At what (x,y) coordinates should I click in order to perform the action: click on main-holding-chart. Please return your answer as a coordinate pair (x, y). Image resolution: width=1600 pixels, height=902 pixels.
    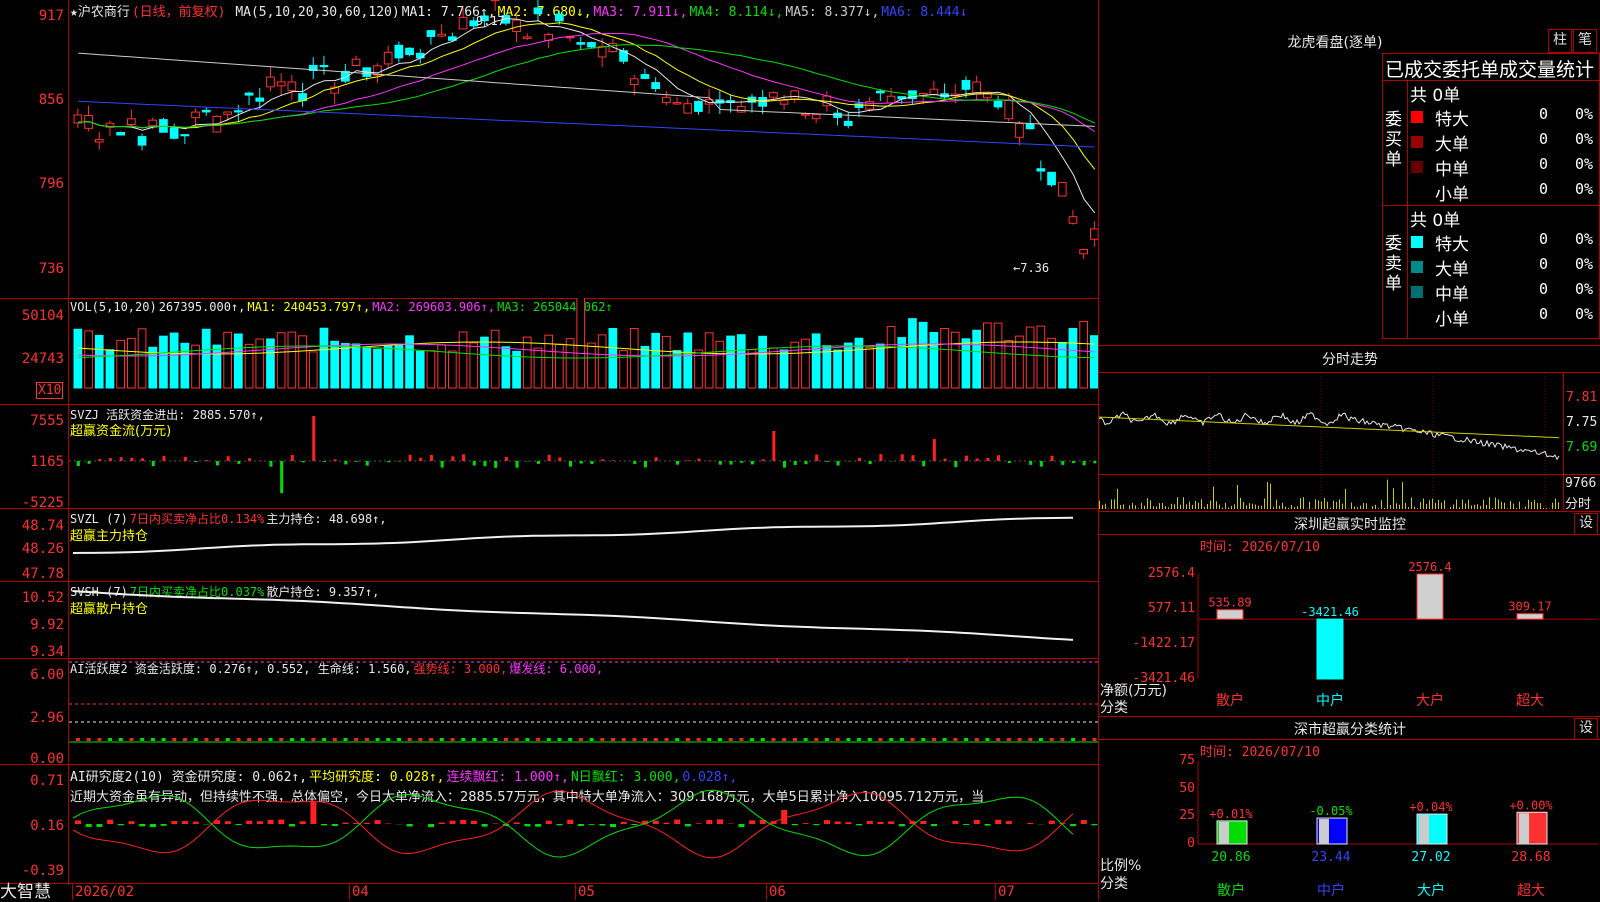
    Looking at the image, I should click on (583, 544).